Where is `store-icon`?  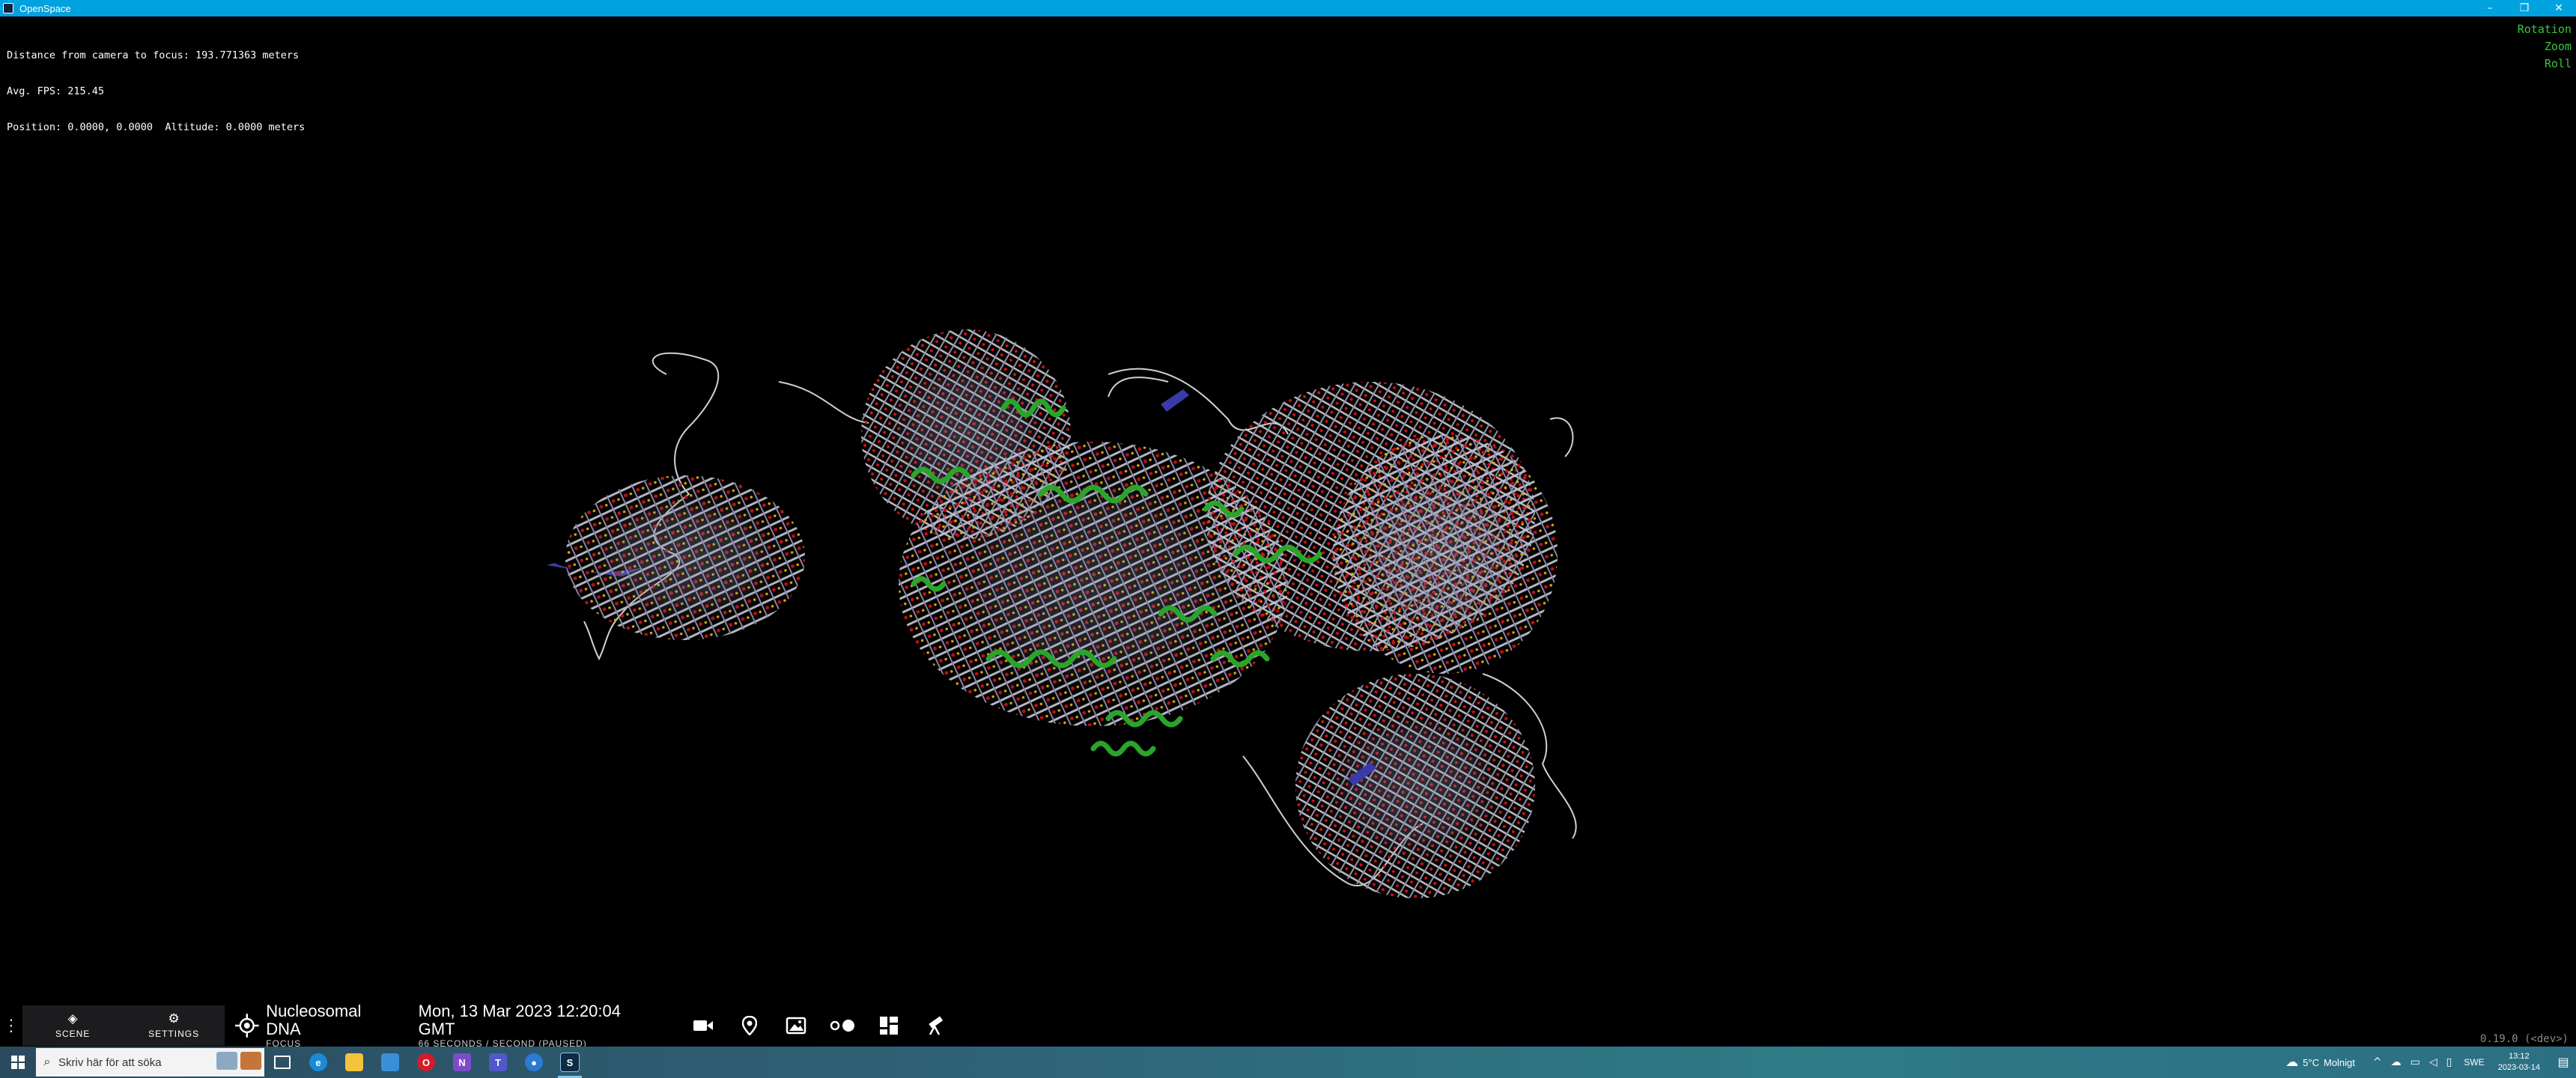
store-icon is located at coordinates (390, 1062).